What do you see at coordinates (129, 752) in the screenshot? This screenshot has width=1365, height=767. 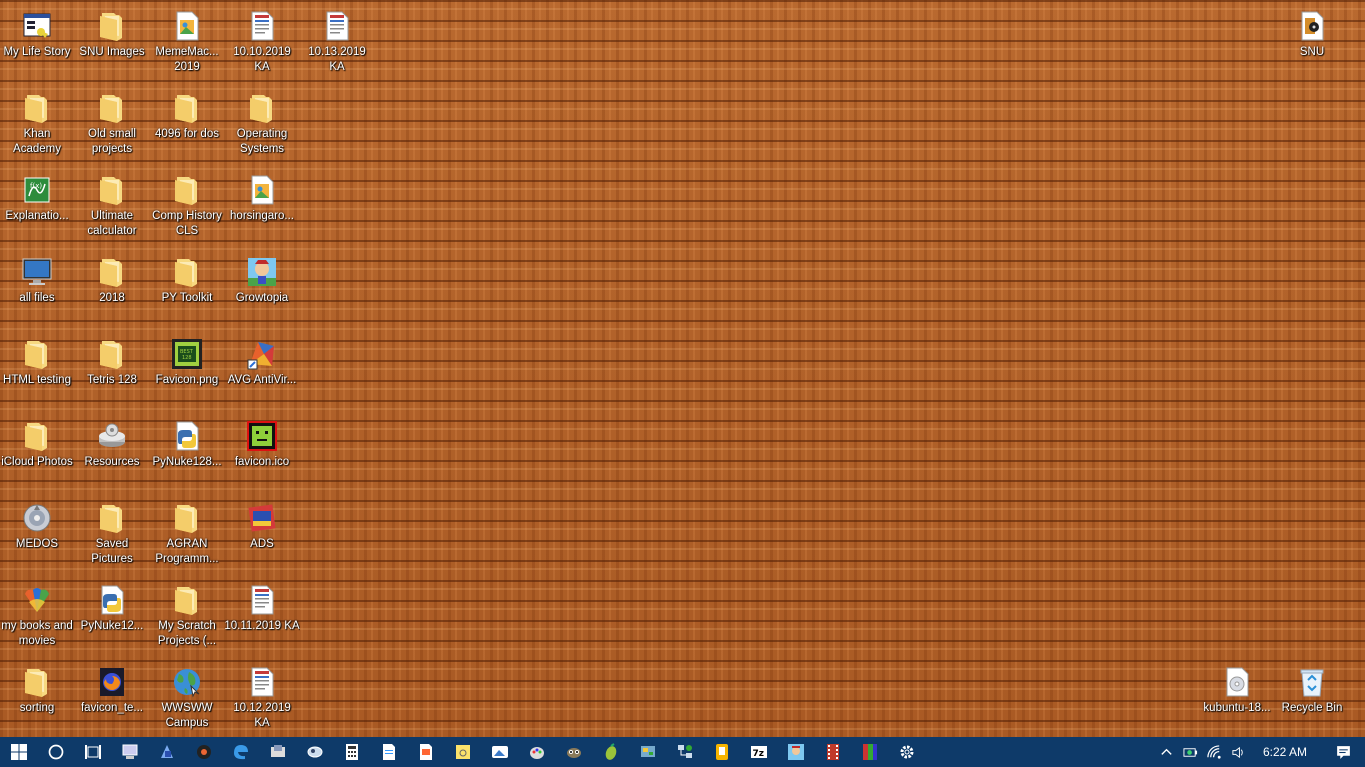 I see `computer-icon` at bounding box center [129, 752].